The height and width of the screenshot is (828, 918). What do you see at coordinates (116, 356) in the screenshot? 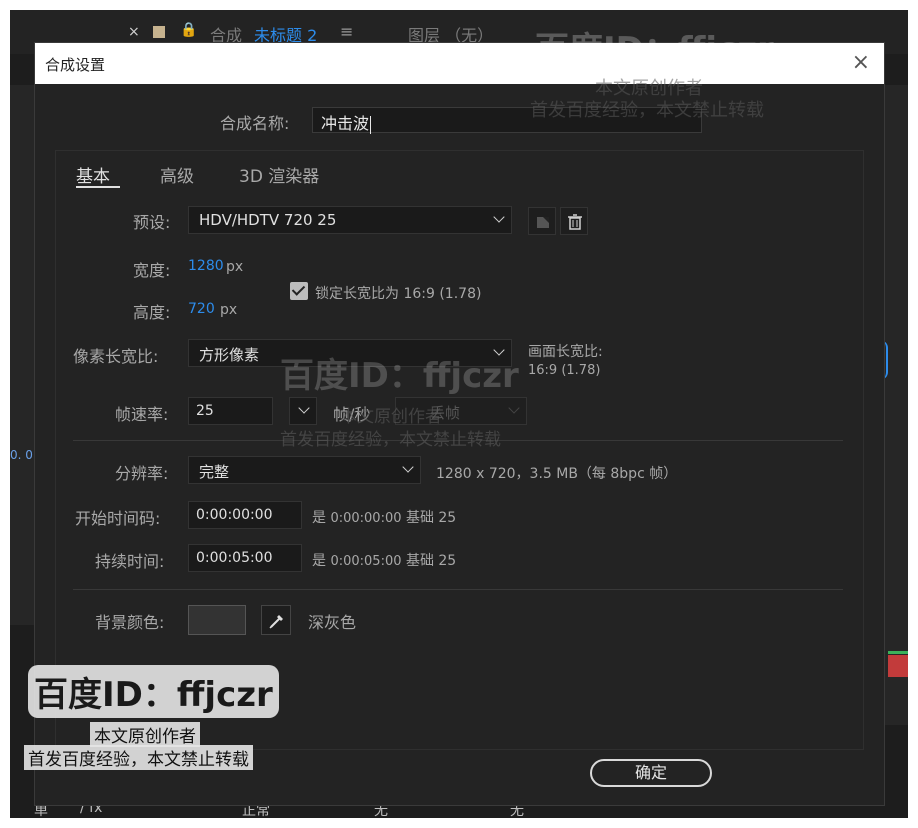
I see `pixel-aspect-label: 像素长宽比:` at bounding box center [116, 356].